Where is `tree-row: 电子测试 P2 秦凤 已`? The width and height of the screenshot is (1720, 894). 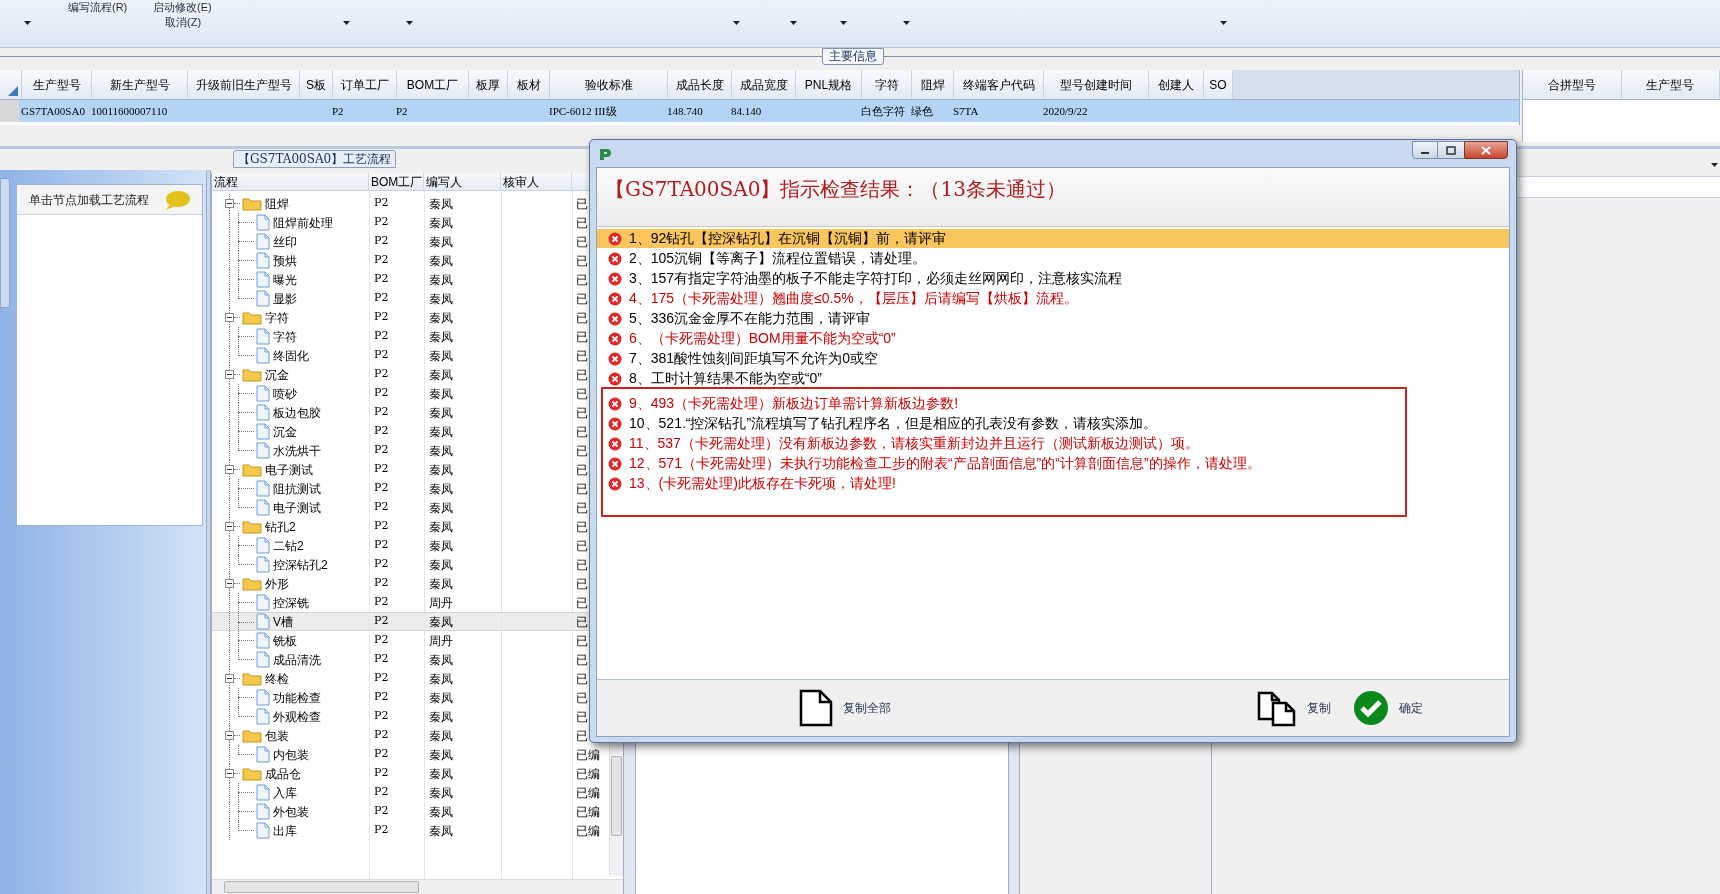 tree-row: 电子测试 P2 秦凤 已 is located at coordinates (410, 507).